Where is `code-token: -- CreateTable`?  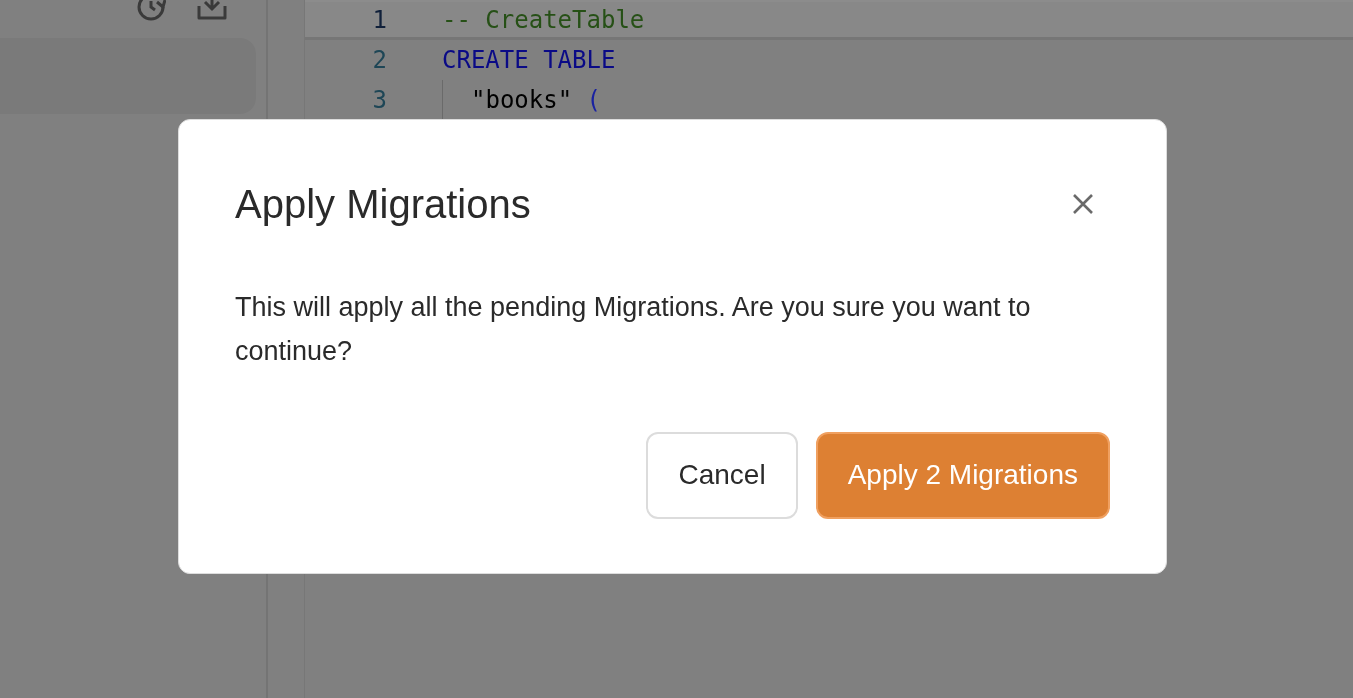
code-token: -- CreateTable is located at coordinates (543, 20).